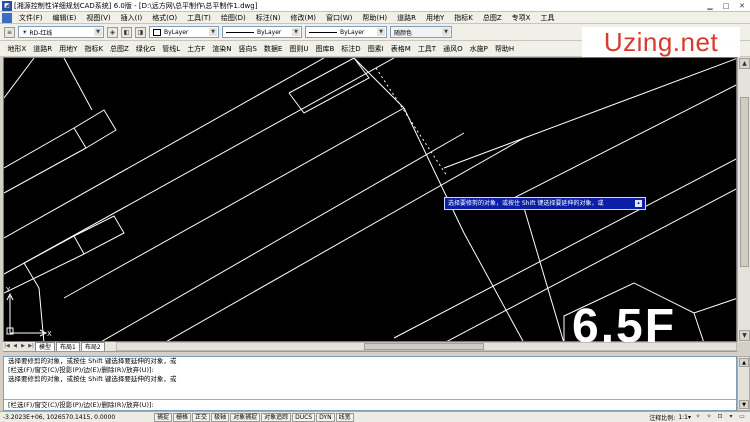 The height and width of the screenshot is (422, 750). What do you see at coordinates (245, 417) in the screenshot?
I see `osnap-toggle: 对象捕捉` at bounding box center [245, 417].